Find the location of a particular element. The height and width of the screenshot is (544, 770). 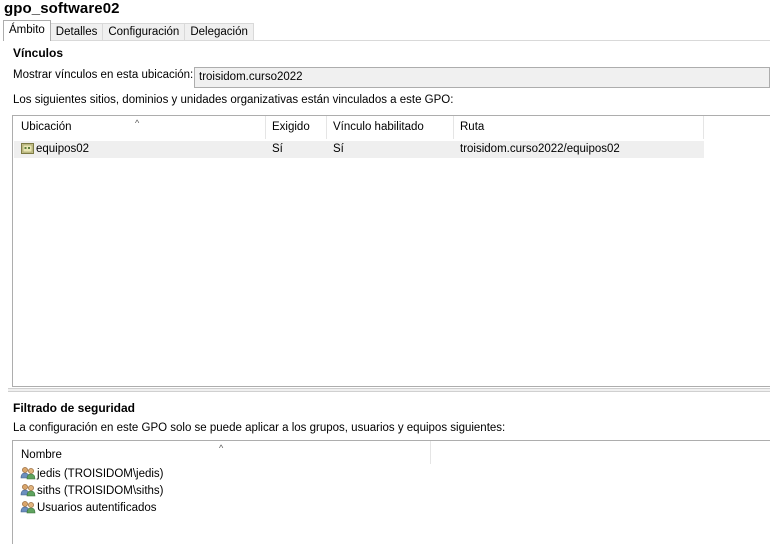

tab-scope: Ámbito is located at coordinates (27, 30).